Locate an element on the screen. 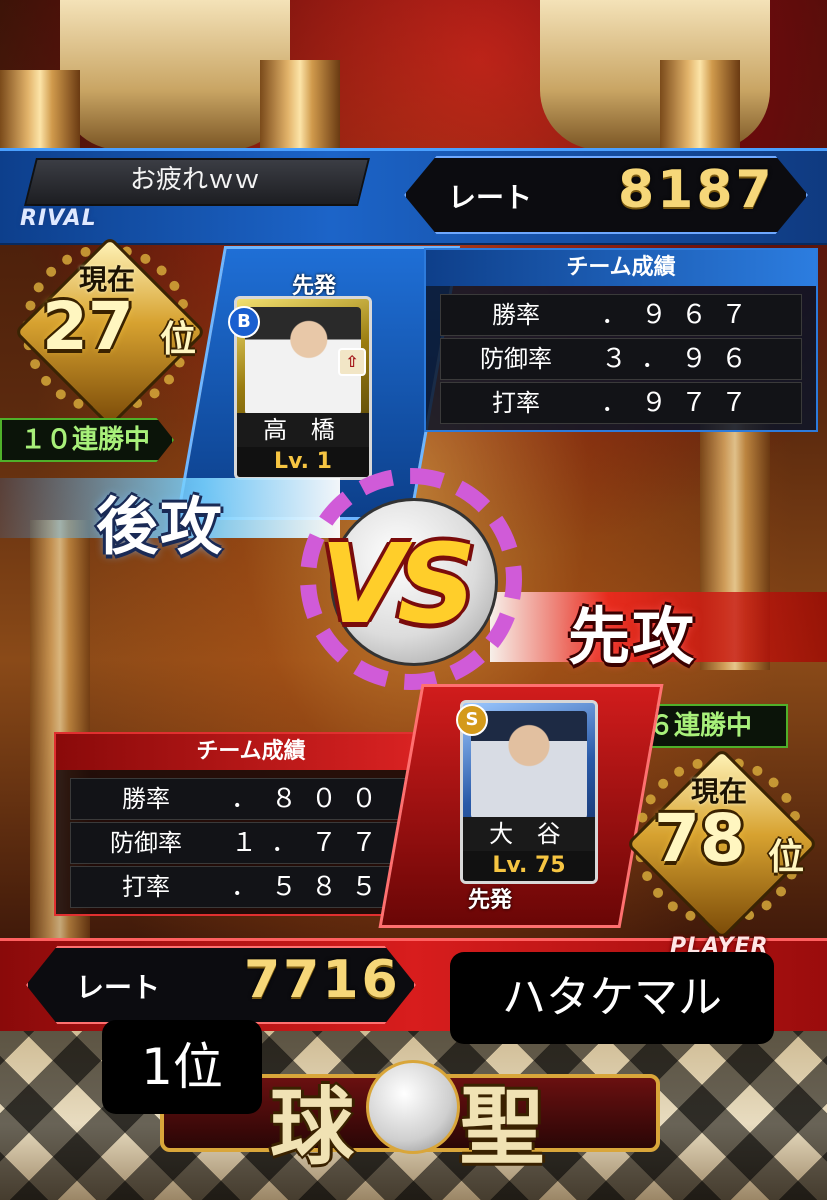 The image size is (827, 1200). rival-attack-order: 後攻 is located at coordinates (160, 526).